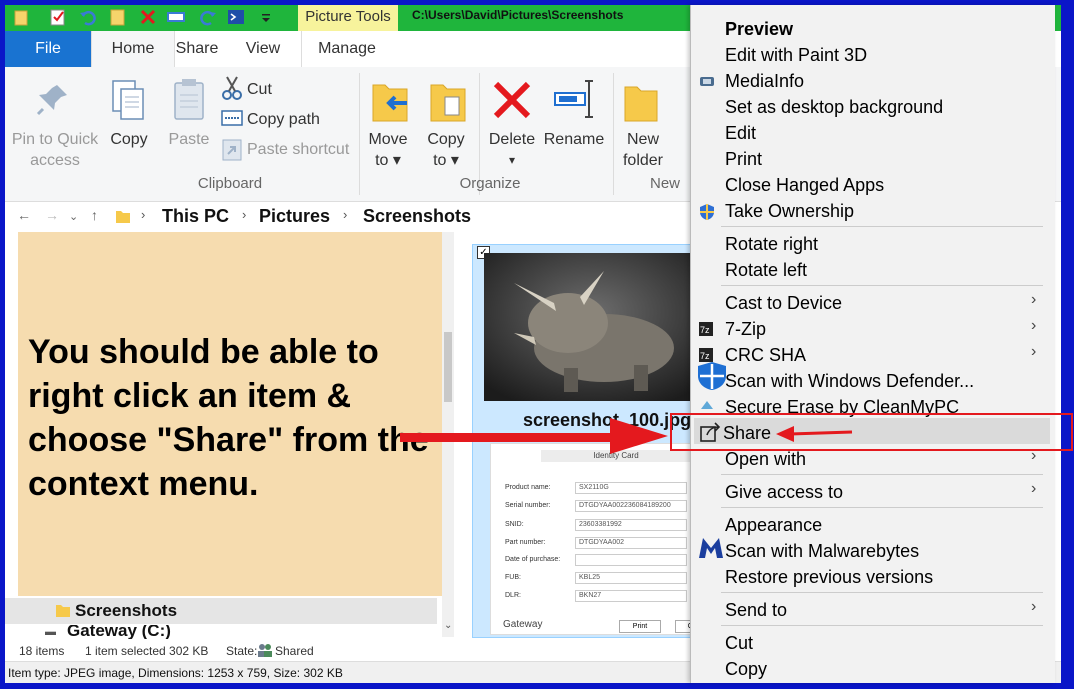  I want to click on cut-icon, so click(232, 88).